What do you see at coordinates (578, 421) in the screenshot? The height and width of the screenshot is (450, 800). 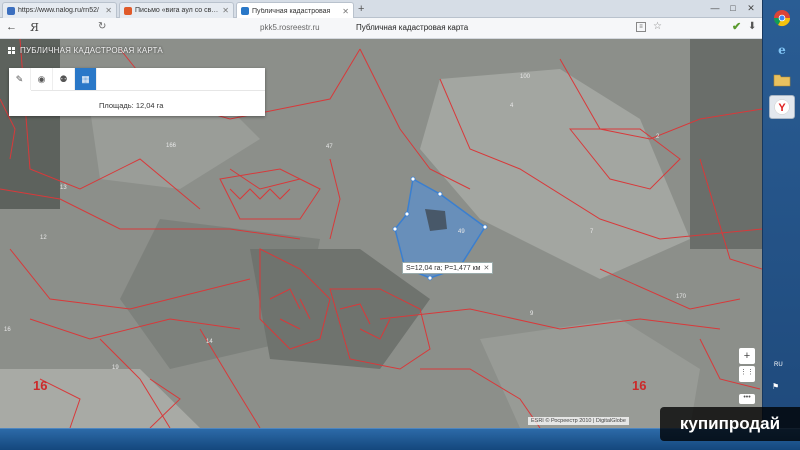 I see `map-attribution: ESRI © Росреестр 2010 | DigitalGlobe` at bounding box center [578, 421].